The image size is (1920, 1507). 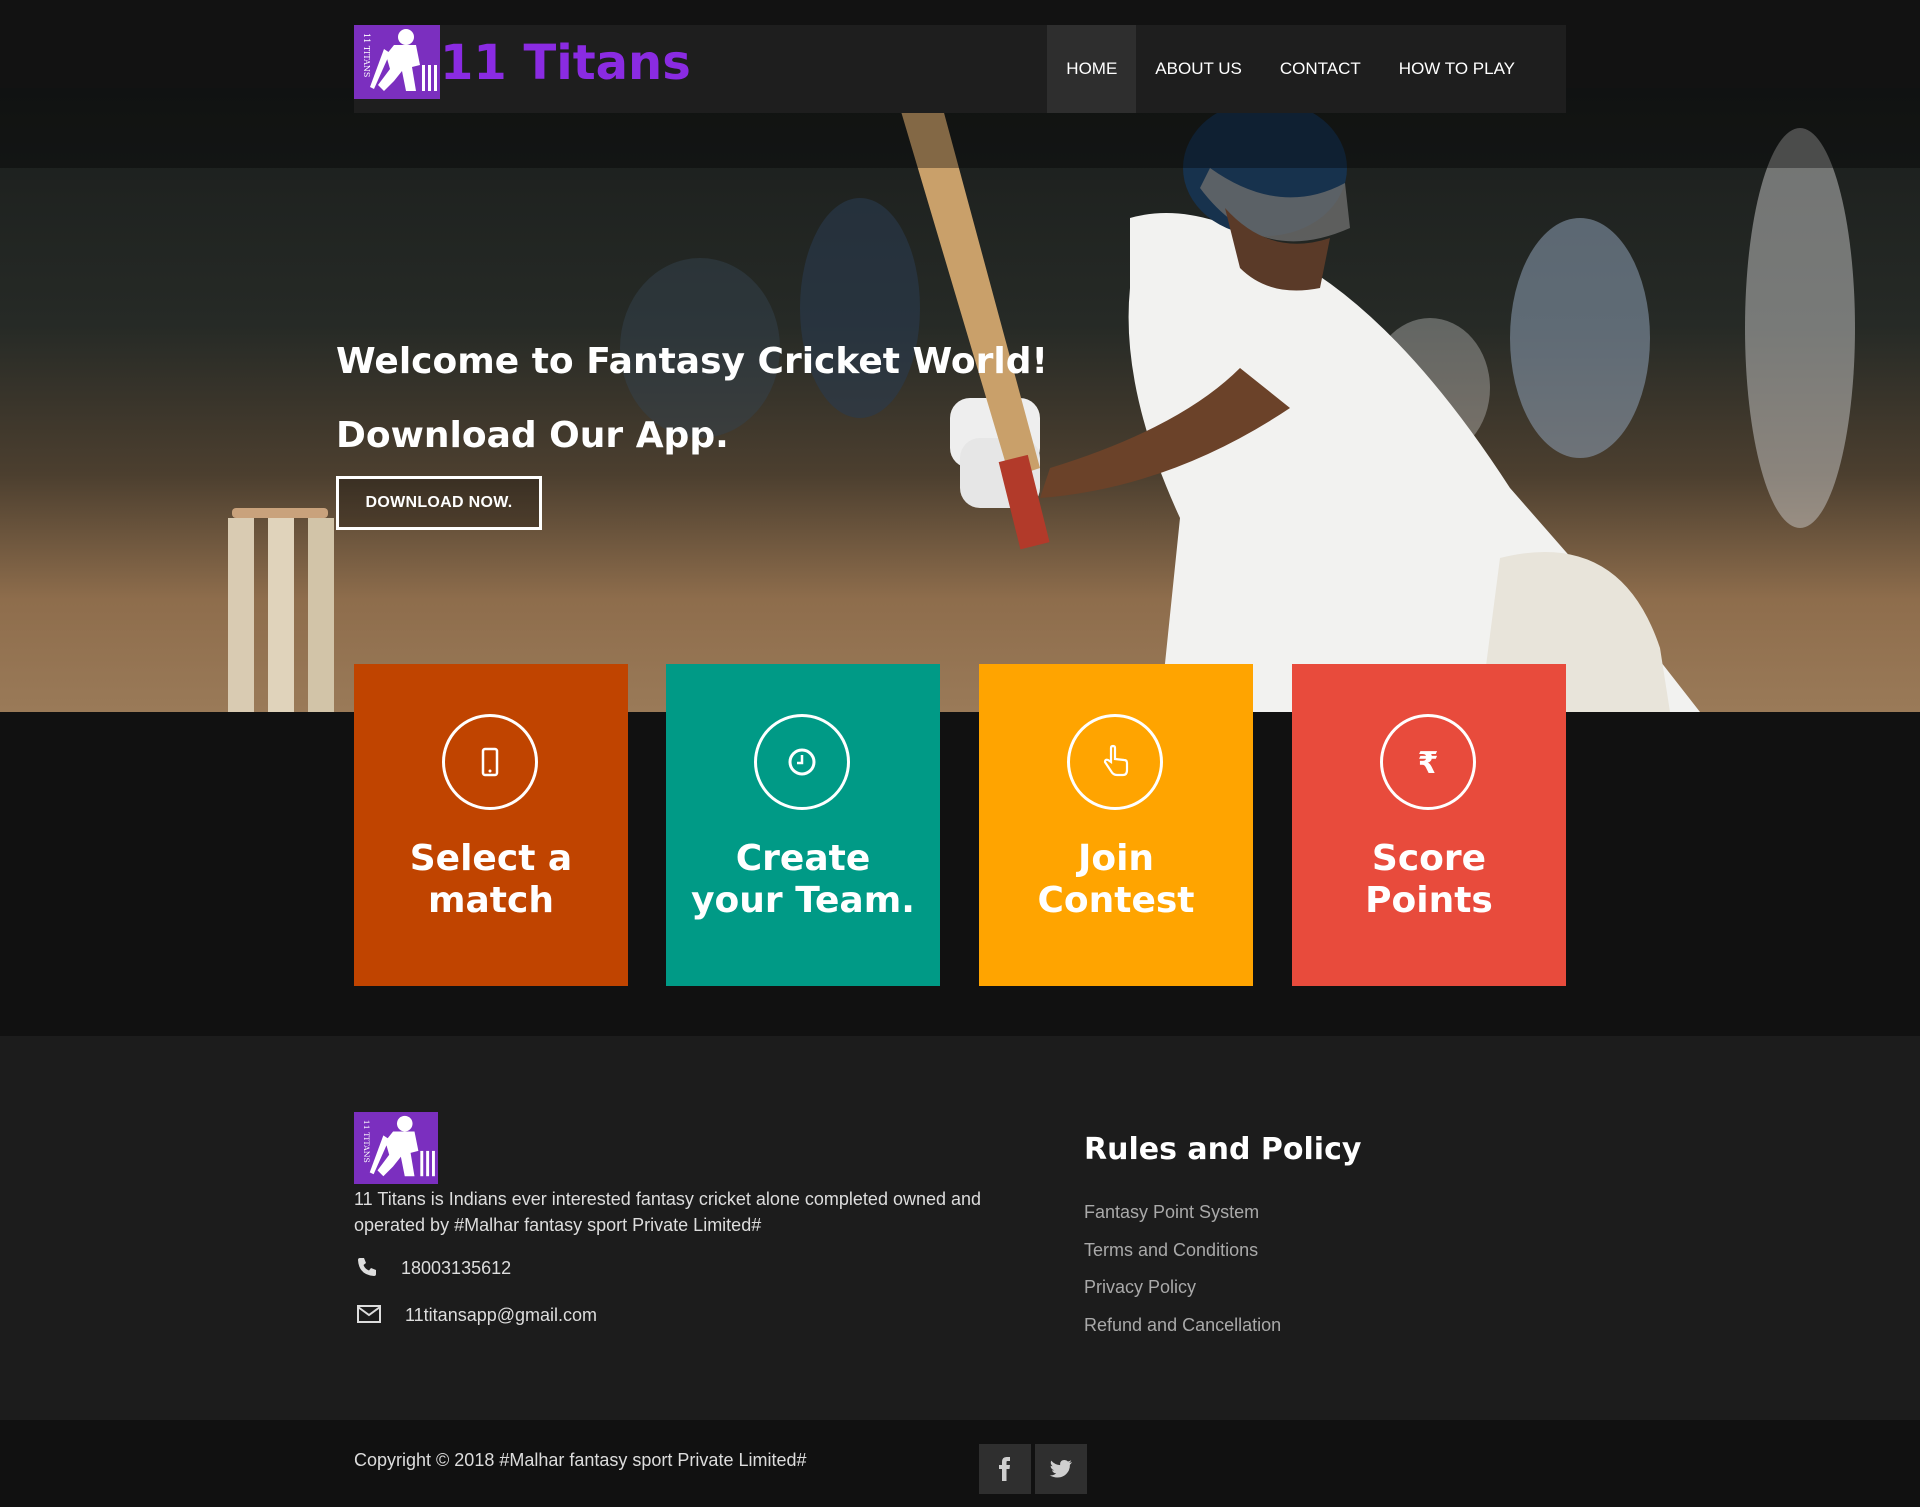 I want to click on step-card-join-contest: Join Contest, so click(x=1116, y=825).